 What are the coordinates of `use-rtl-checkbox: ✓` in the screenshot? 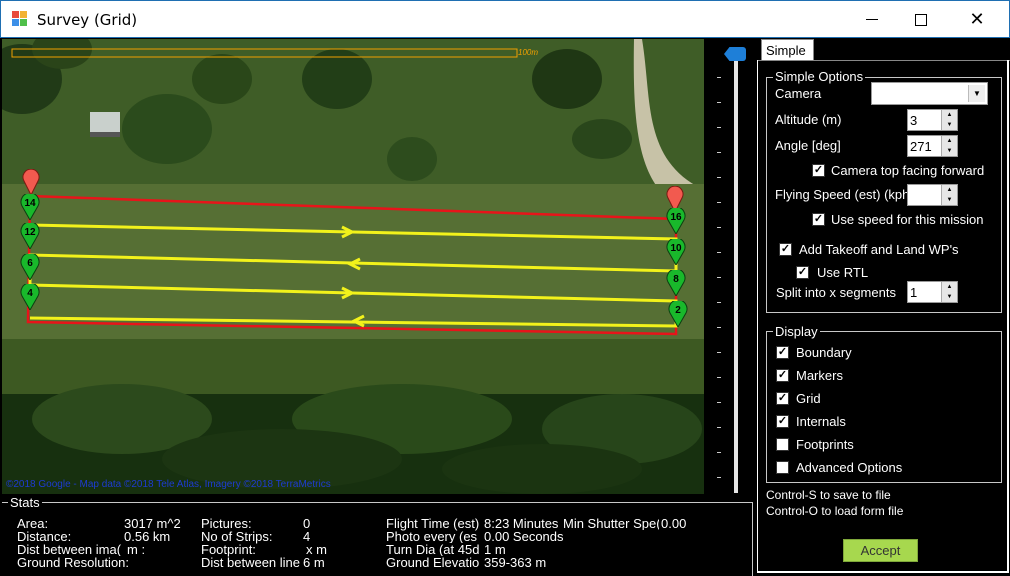 It's located at (802, 272).